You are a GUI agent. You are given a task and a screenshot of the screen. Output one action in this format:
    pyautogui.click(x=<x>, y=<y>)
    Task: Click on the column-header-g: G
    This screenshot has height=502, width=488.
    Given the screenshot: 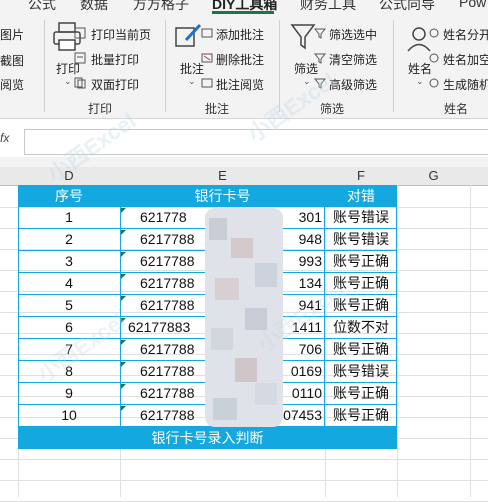 What is the action you would take?
    pyautogui.click(x=434, y=176)
    